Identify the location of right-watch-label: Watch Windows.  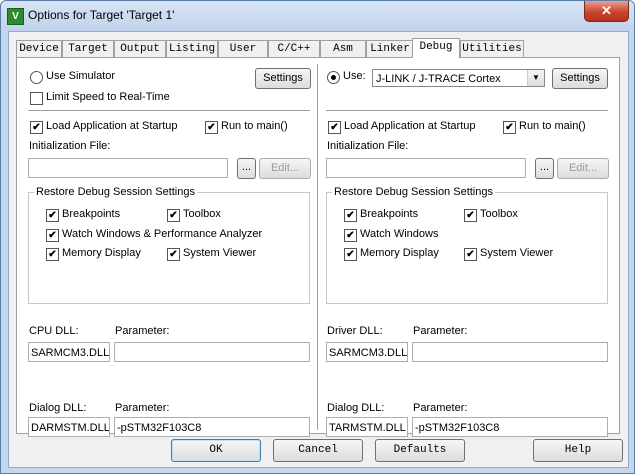
(399, 234).